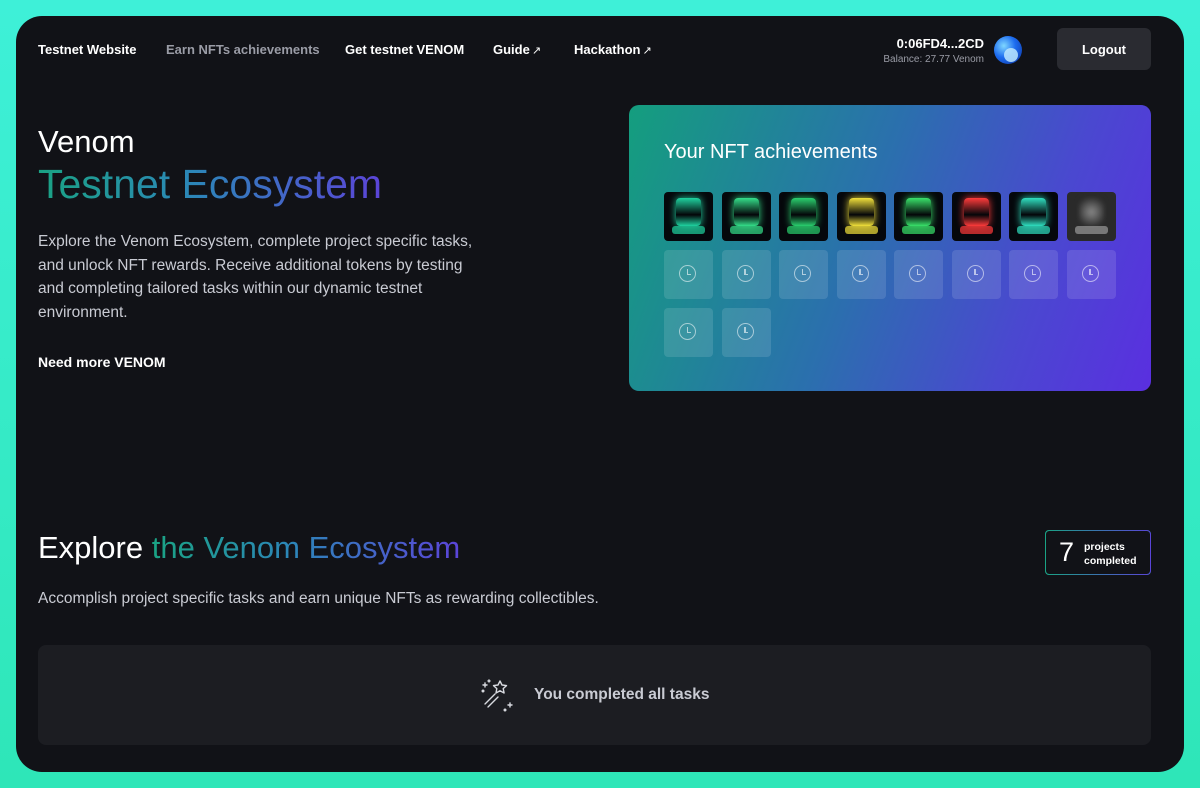 The height and width of the screenshot is (788, 1200). What do you see at coordinates (1008, 50) in the screenshot?
I see `wallet-avatar` at bounding box center [1008, 50].